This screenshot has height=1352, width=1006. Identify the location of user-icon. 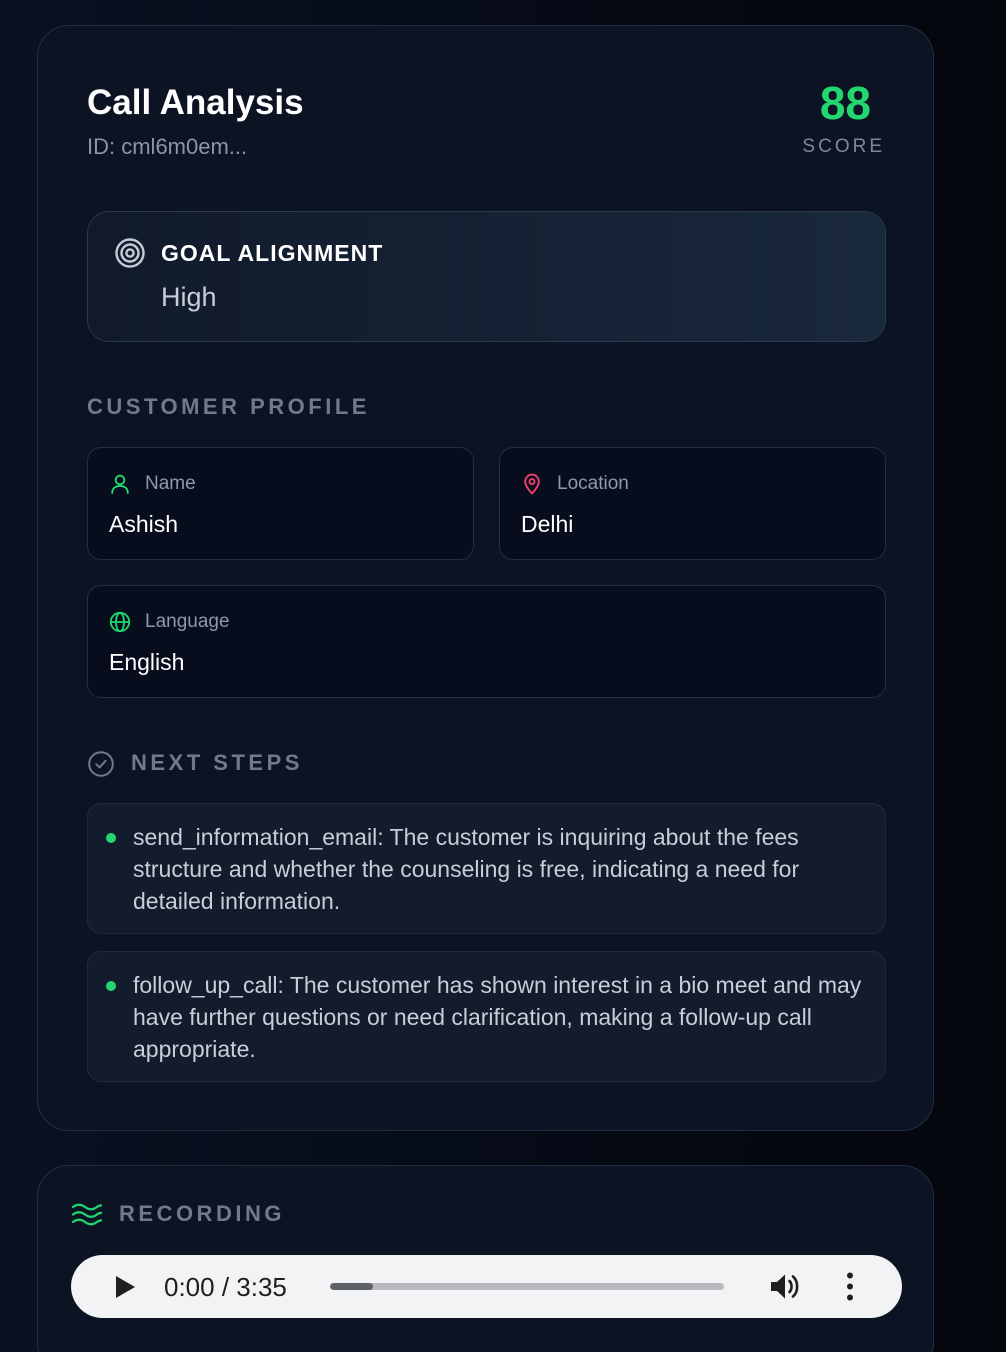
(120, 484).